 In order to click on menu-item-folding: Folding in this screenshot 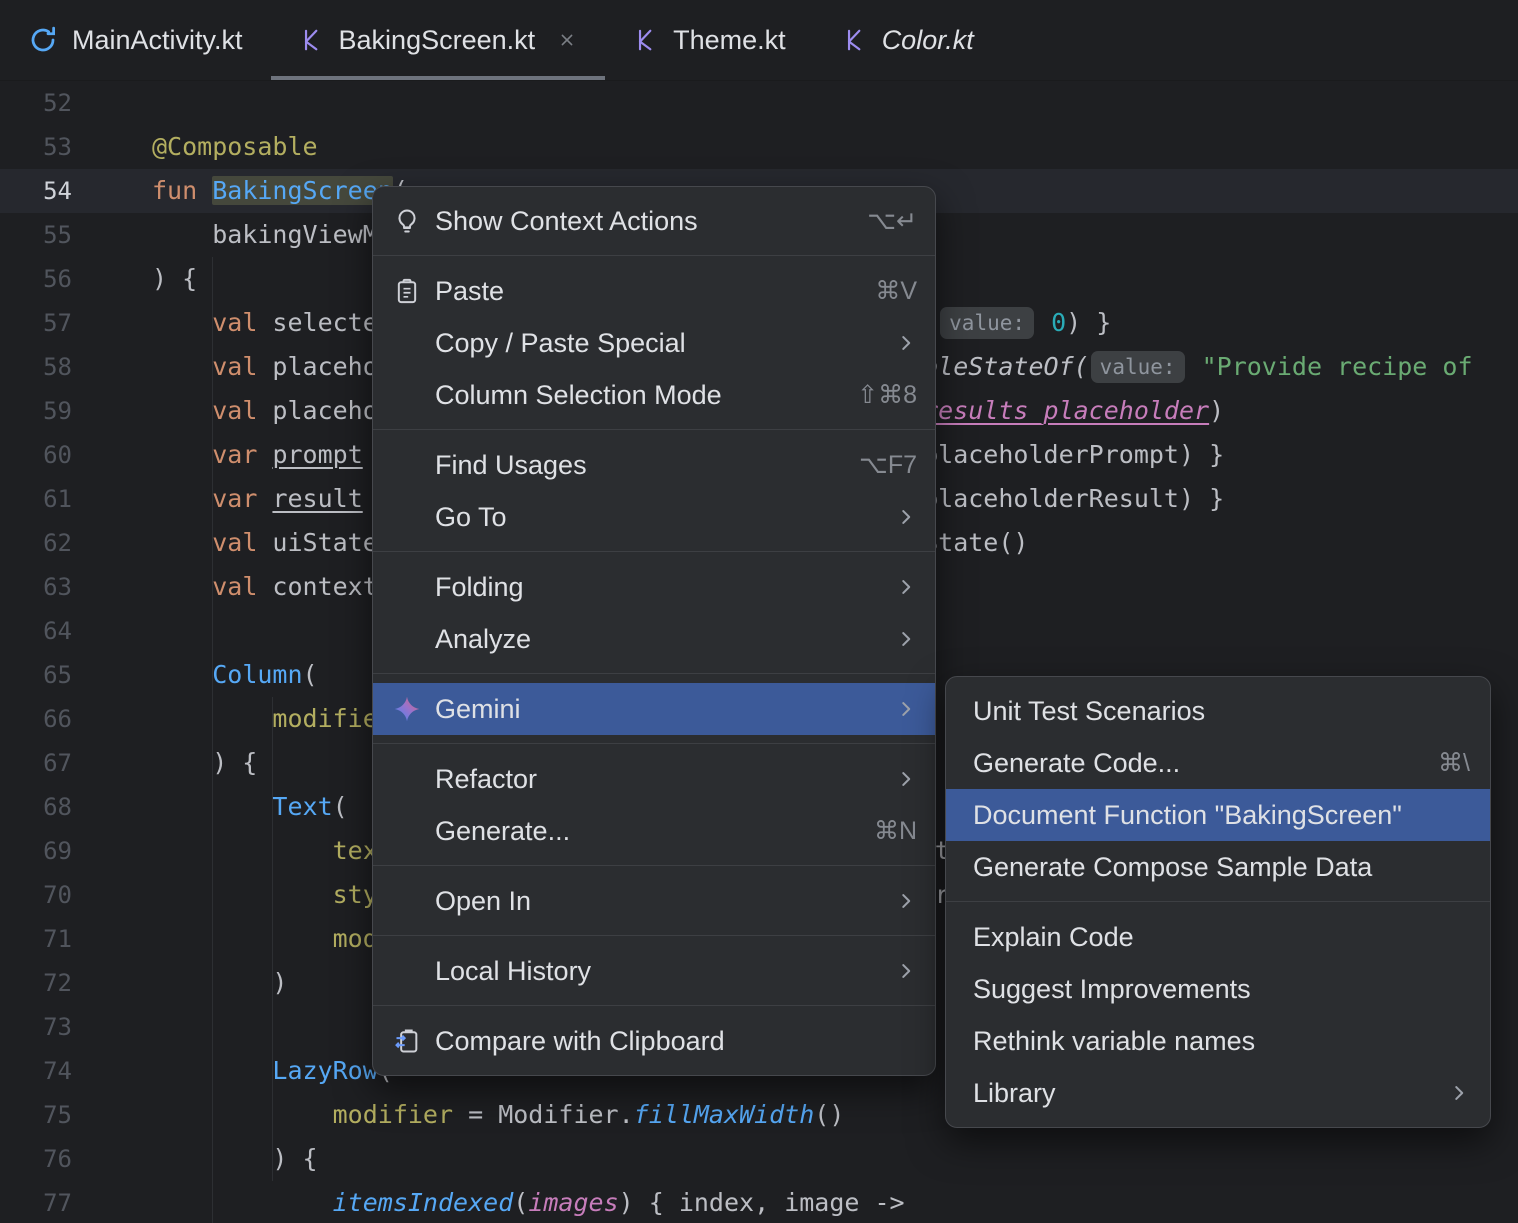, I will do `click(654, 587)`.